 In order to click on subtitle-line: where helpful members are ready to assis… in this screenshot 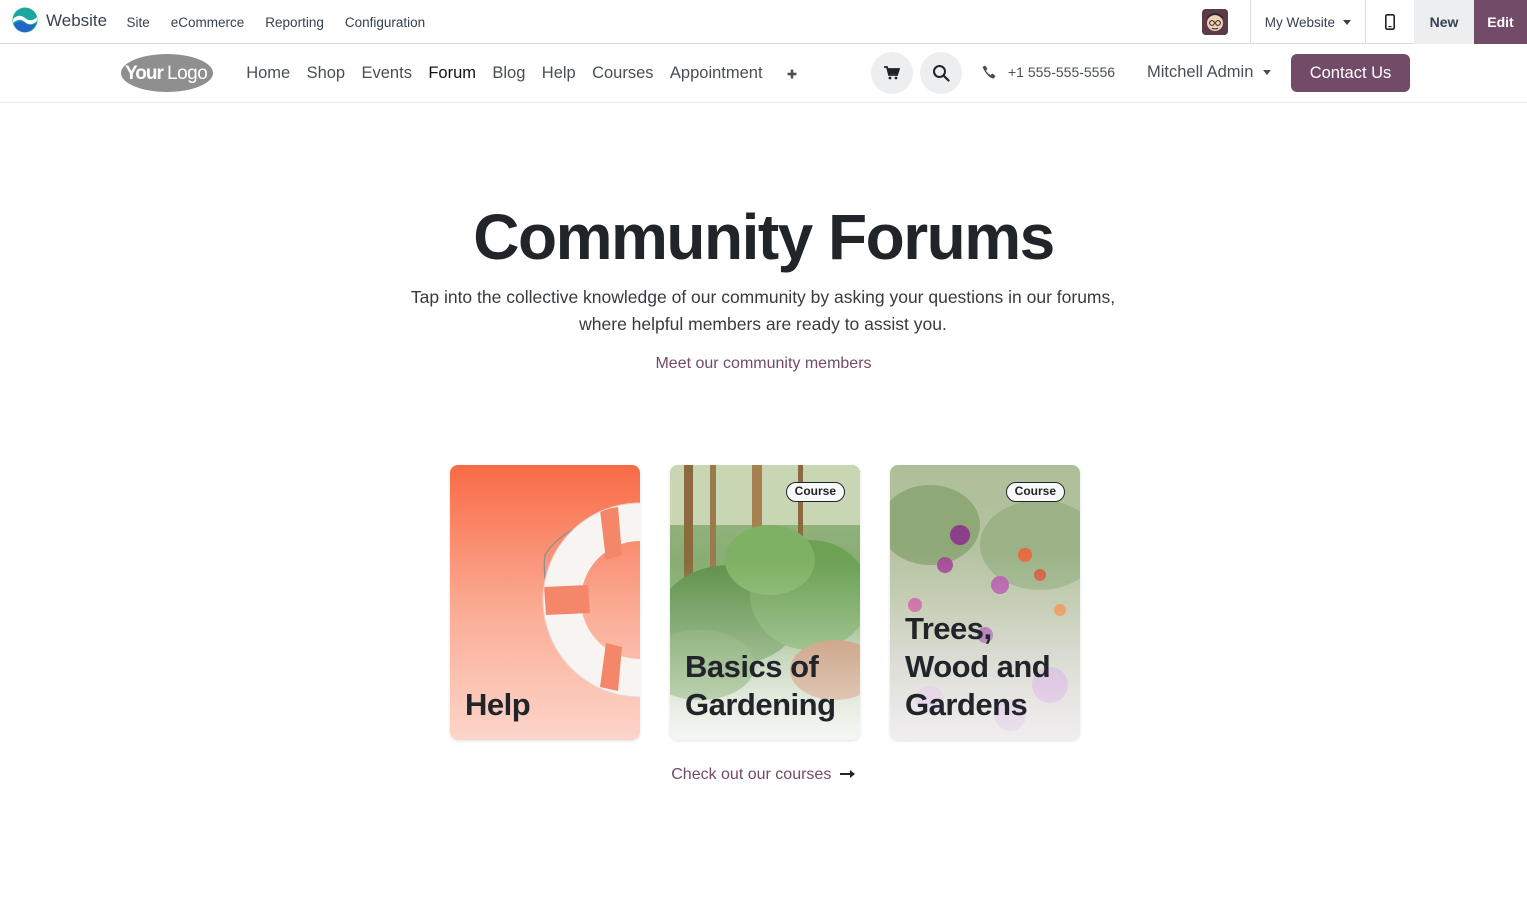, I will do `click(763, 324)`.